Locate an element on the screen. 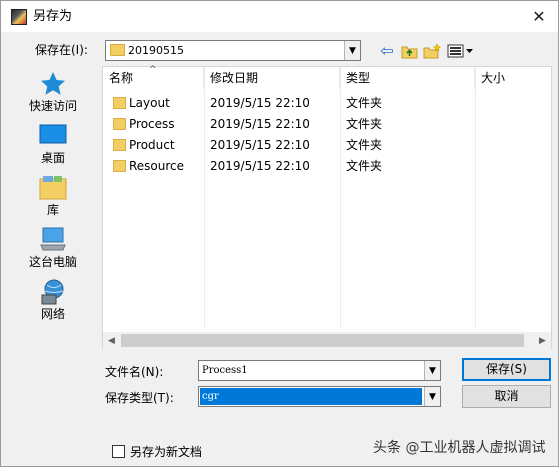  filename-input: Process1 ▼ is located at coordinates (319, 370).